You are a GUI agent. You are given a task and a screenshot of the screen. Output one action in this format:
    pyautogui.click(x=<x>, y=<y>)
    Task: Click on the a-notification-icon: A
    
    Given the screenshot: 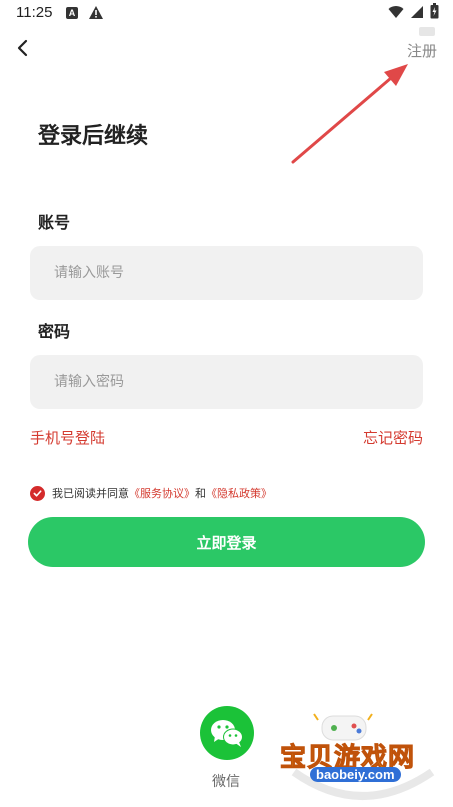 What is the action you would take?
    pyautogui.click(x=72, y=13)
    